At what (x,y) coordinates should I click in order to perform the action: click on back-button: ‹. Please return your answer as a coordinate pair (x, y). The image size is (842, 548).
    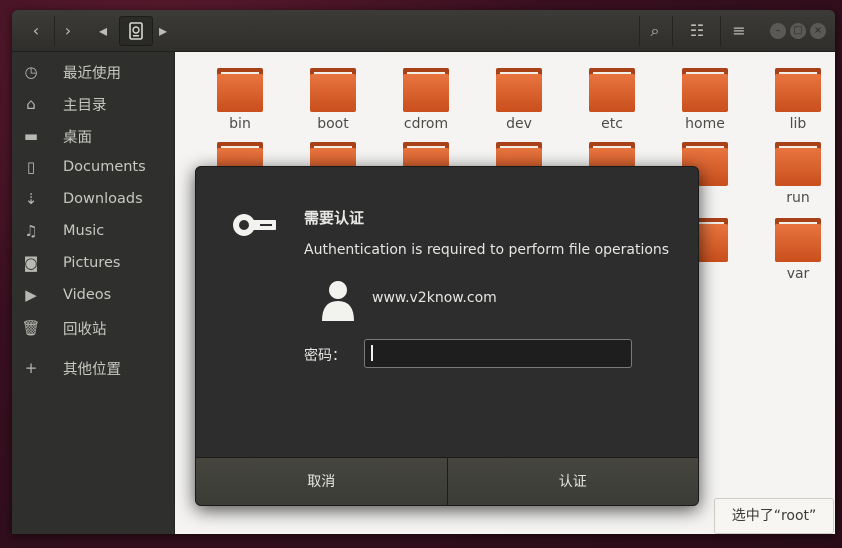
    Looking at the image, I should click on (36, 31).